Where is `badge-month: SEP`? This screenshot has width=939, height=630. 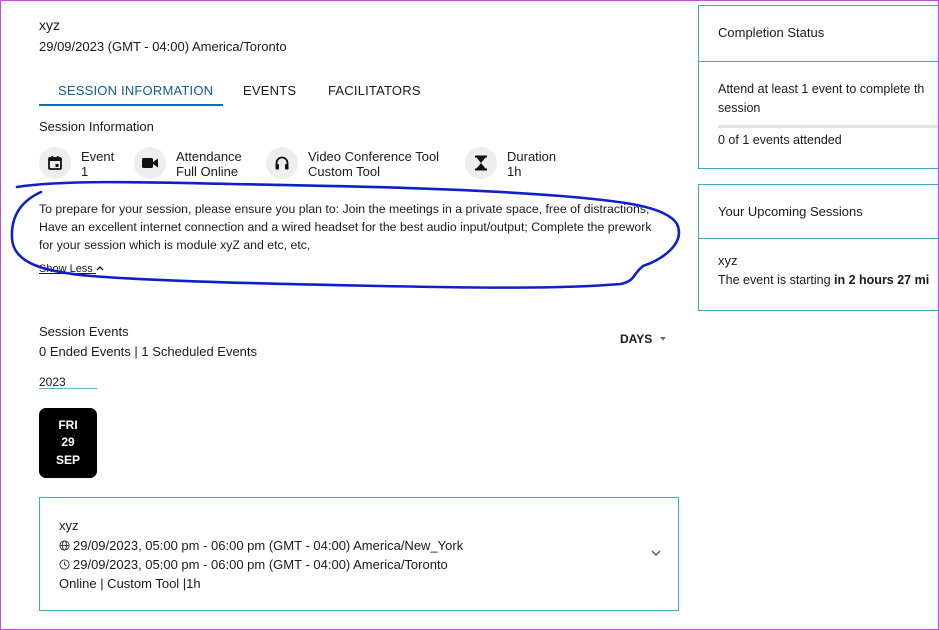 badge-month: SEP is located at coordinates (67, 459).